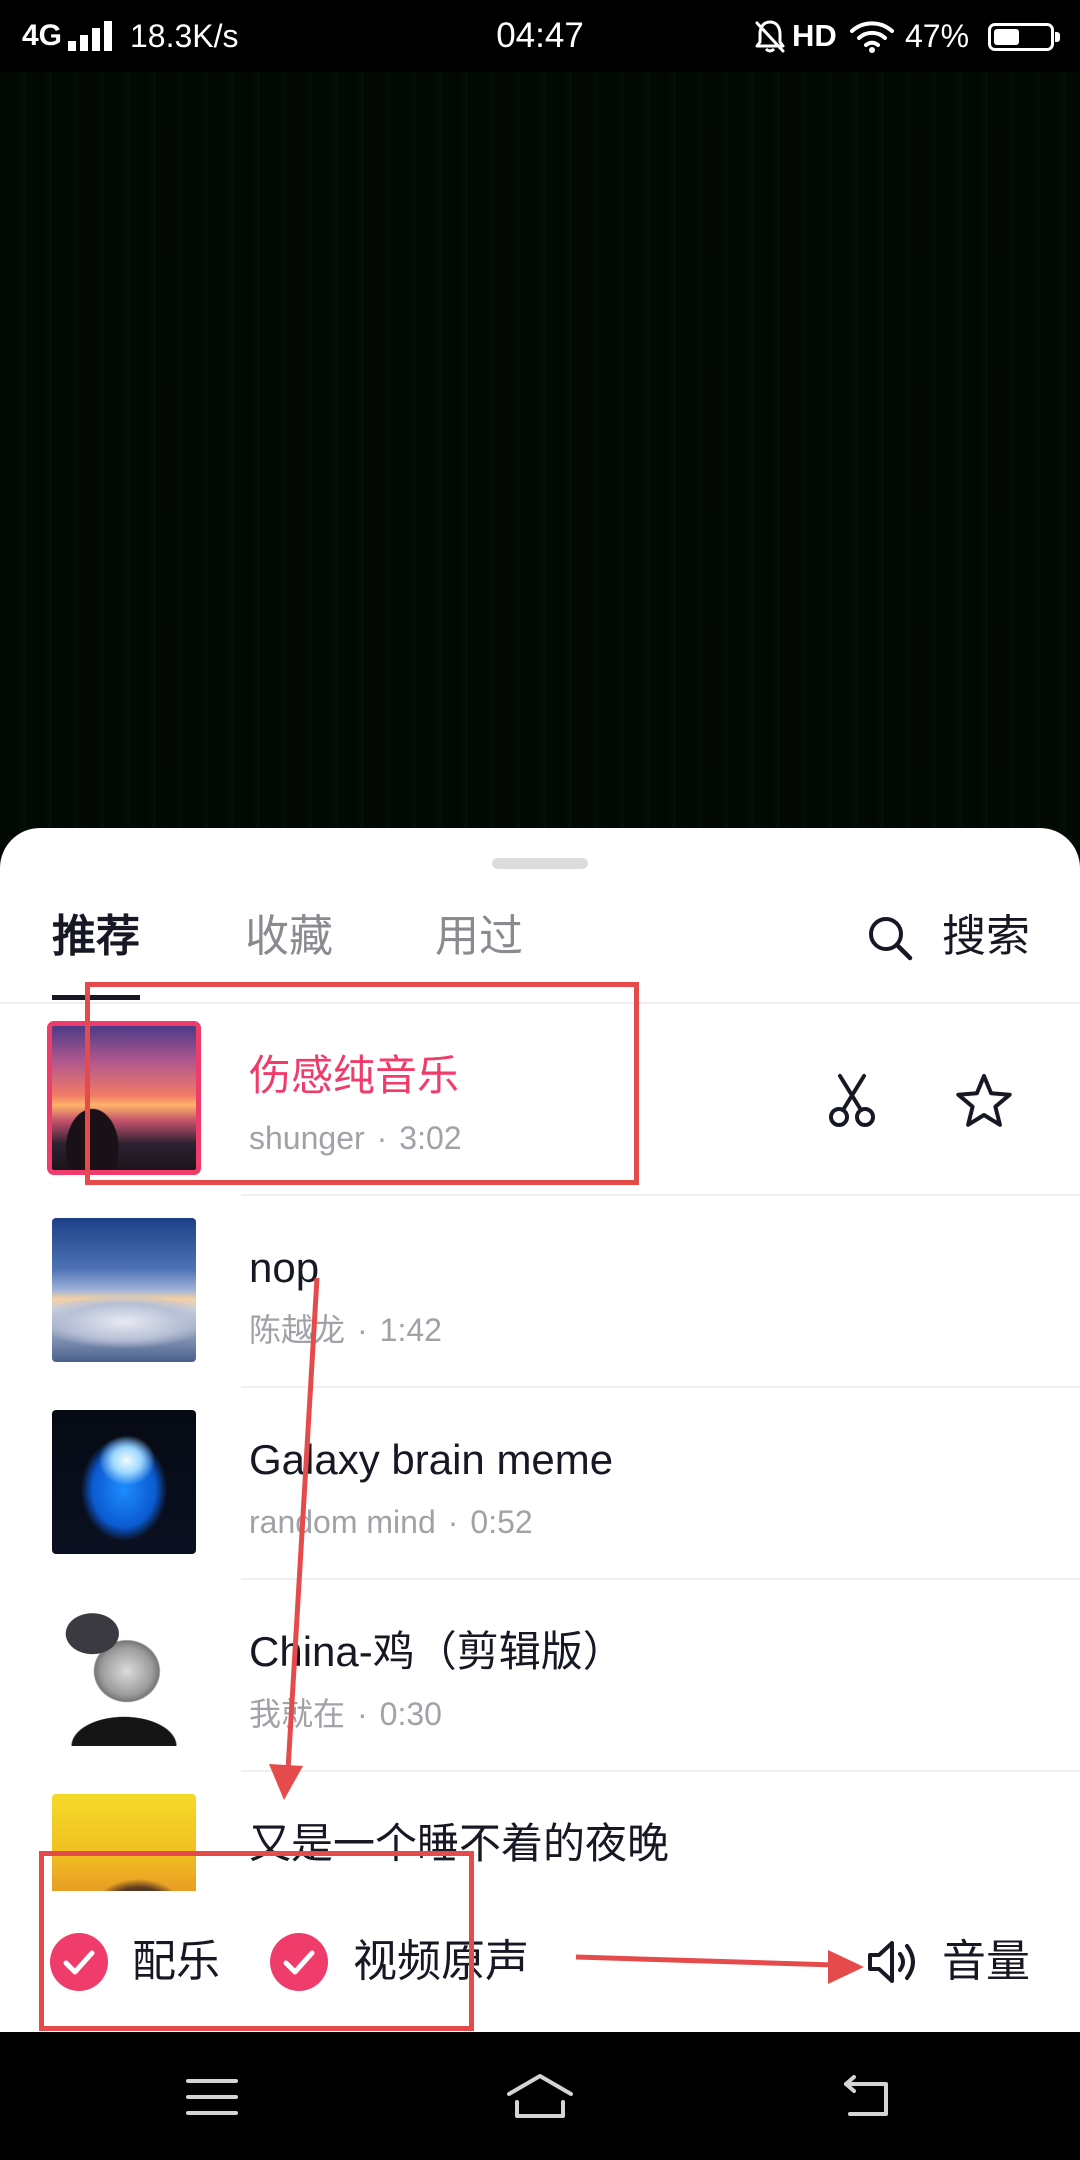 The width and height of the screenshot is (1080, 2160). Describe the element at coordinates (176, 1962) in the screenshot. I see `music-toggle-label: 配乐` at that location.